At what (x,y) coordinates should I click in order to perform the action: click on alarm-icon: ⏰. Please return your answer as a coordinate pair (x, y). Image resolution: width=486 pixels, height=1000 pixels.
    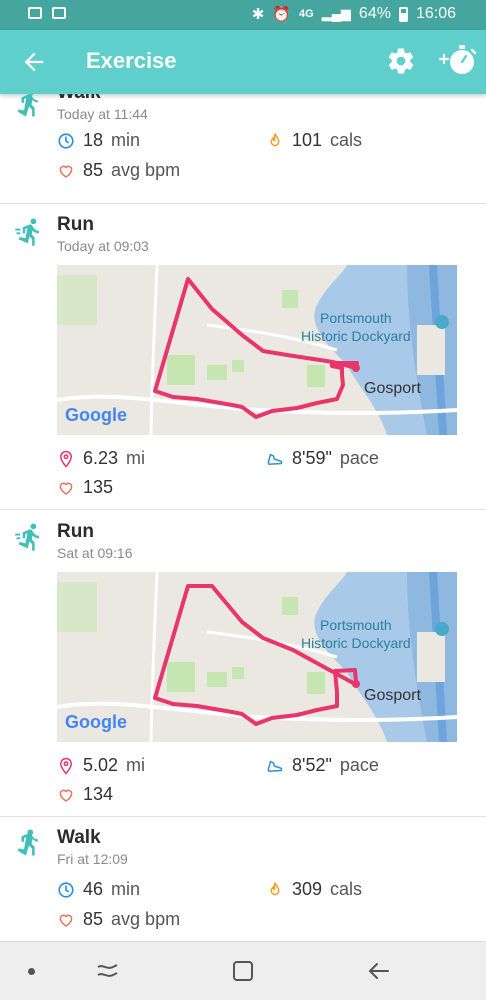
    Looking at the image, I should click on (282, 14).